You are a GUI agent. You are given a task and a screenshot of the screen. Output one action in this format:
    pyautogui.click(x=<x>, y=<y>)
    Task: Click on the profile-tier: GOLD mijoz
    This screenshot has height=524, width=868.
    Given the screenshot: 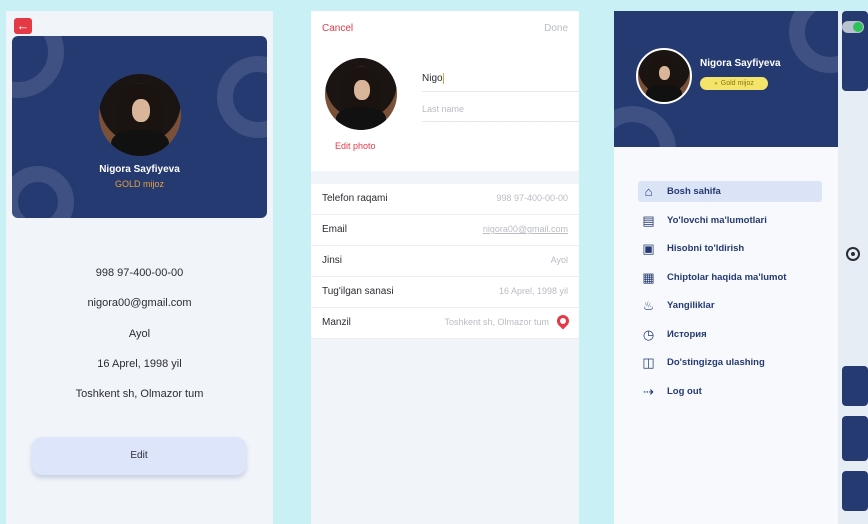 What is the action you would take?
    pyautogui.click(x=139, y=184)
    